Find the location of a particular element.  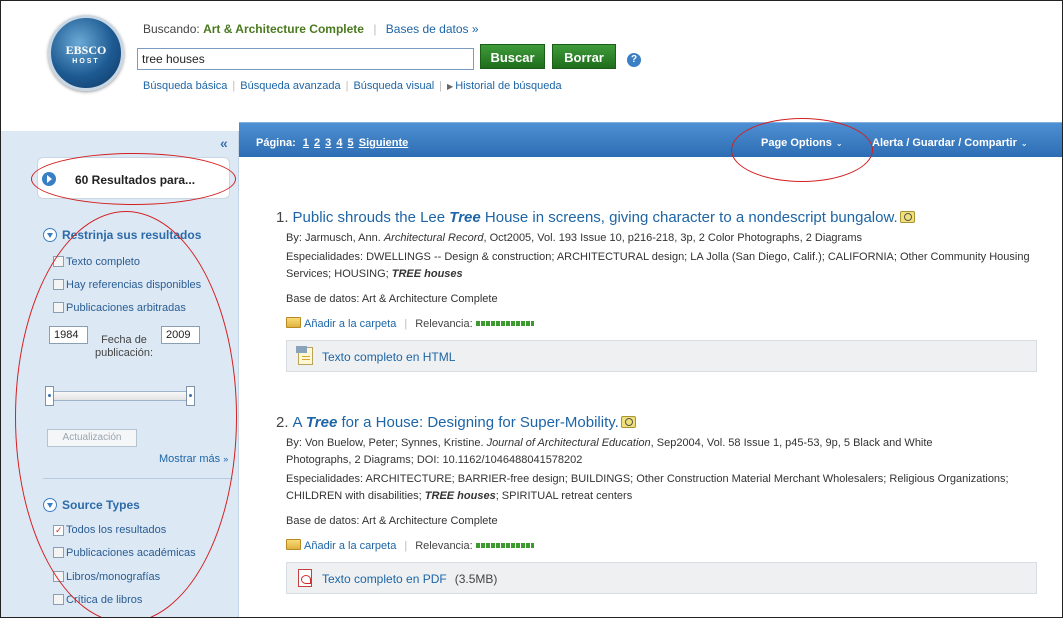

date-slider-track is located at coordinates (122, 396).